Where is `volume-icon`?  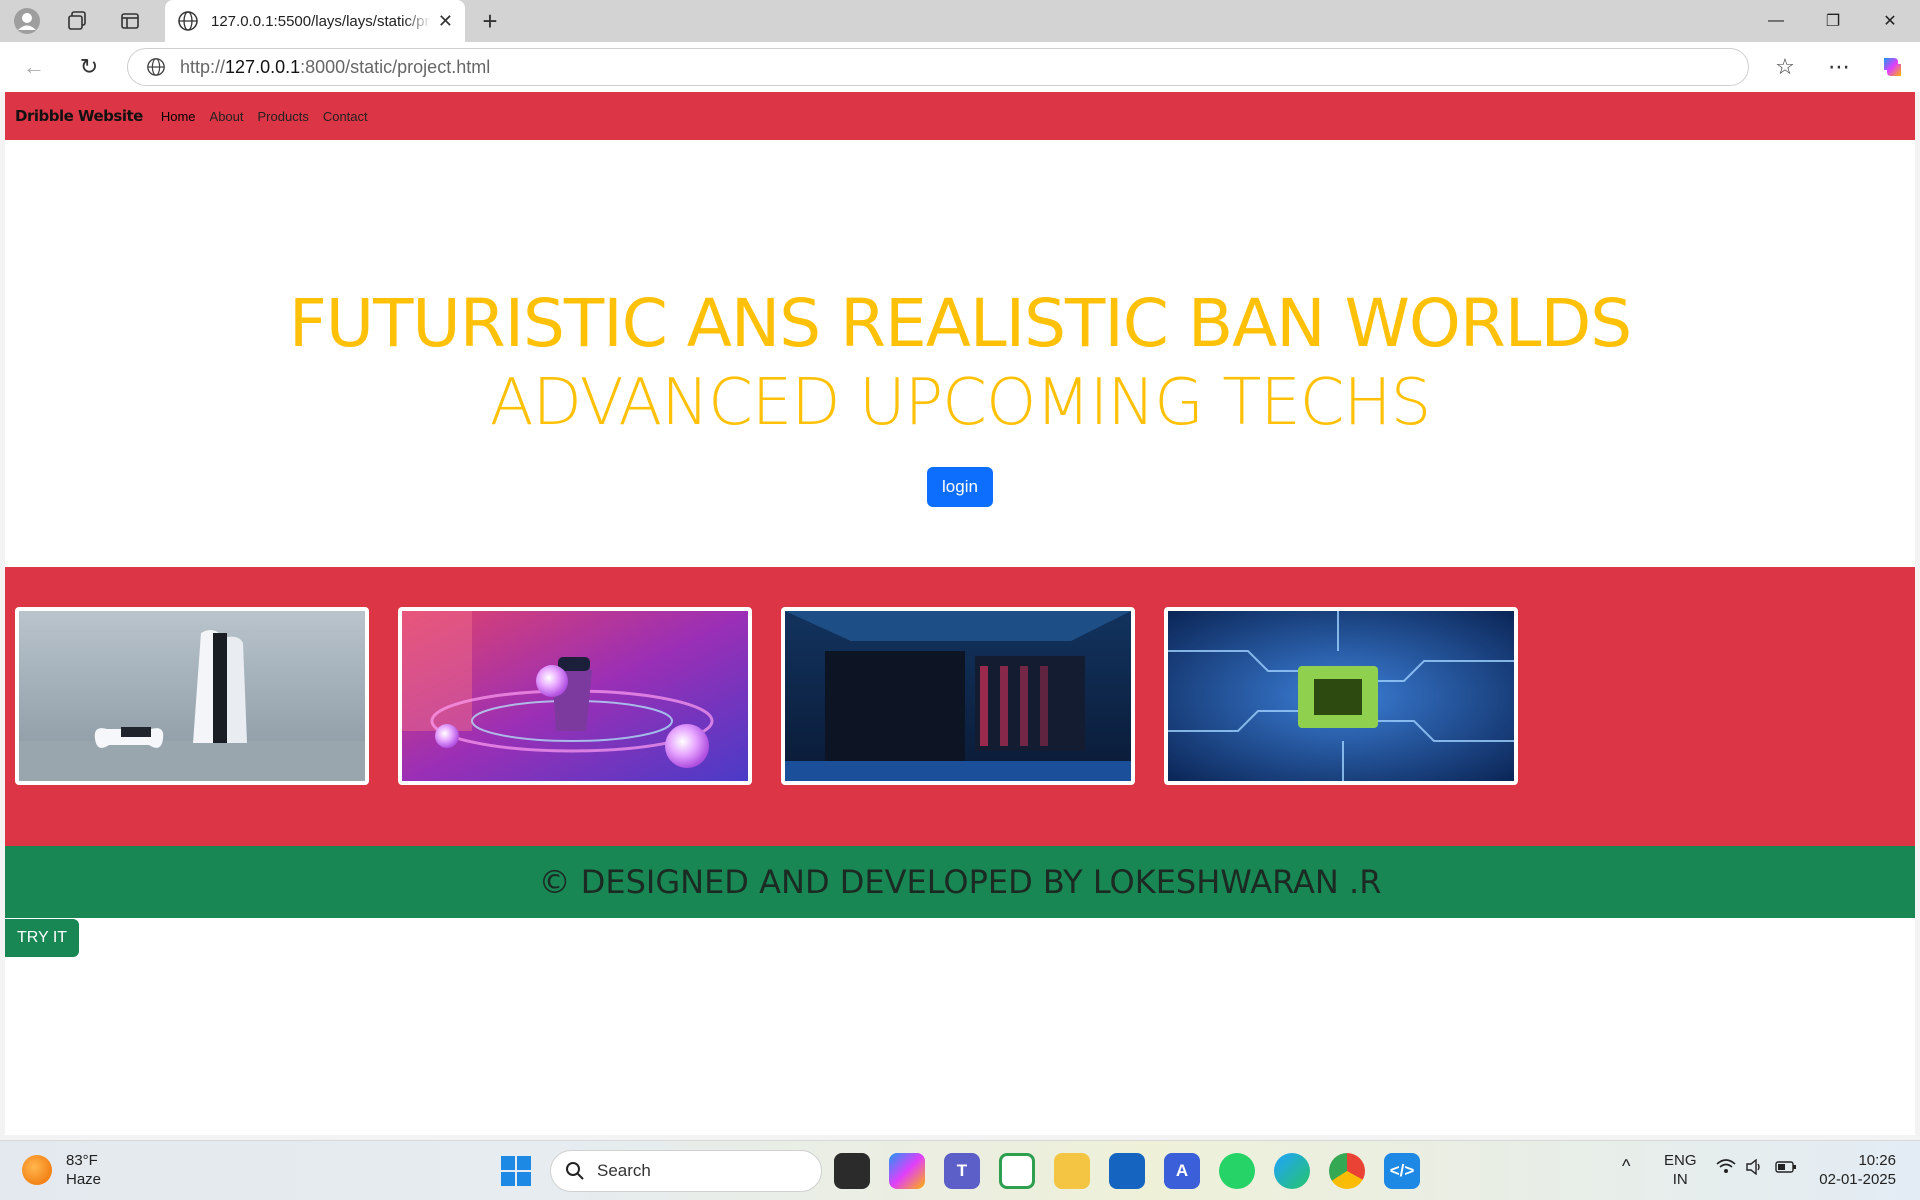
volume-icon is located at coordinates (1754, 1169).